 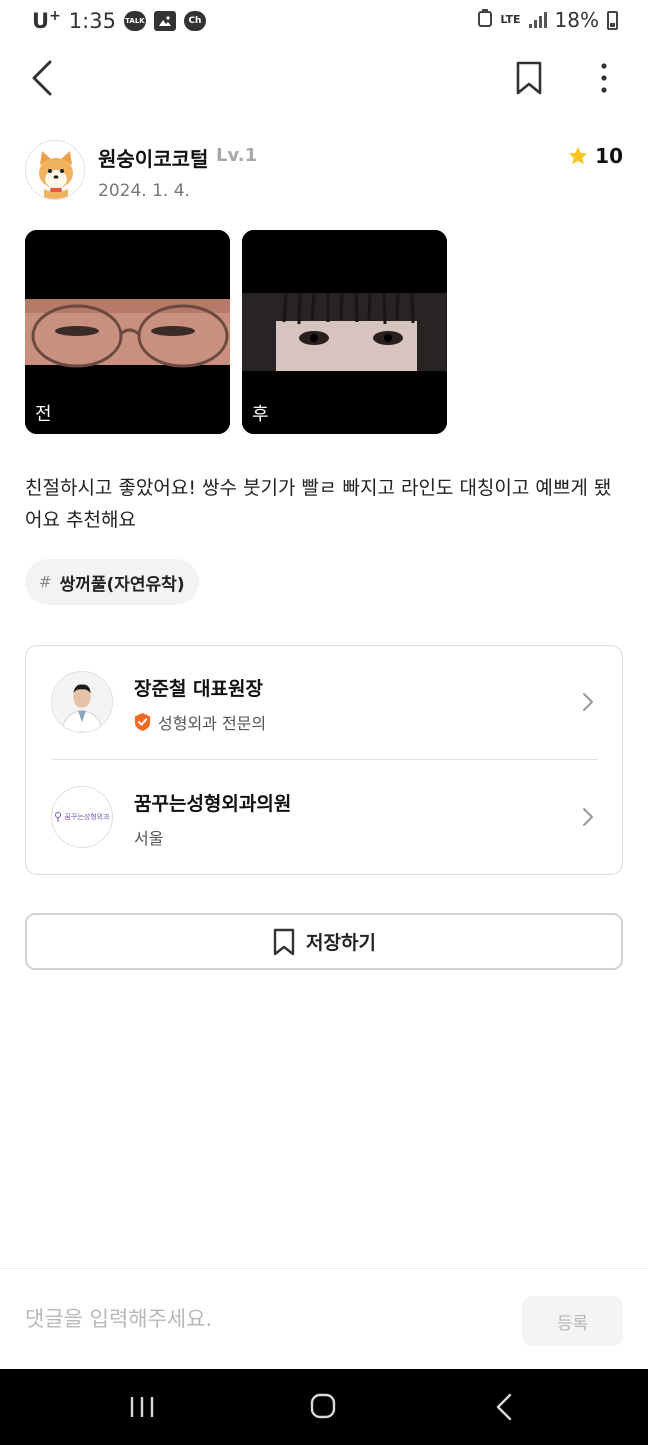 I want to click on author-level-badge: Lv.1, so click(x=237, y=155).